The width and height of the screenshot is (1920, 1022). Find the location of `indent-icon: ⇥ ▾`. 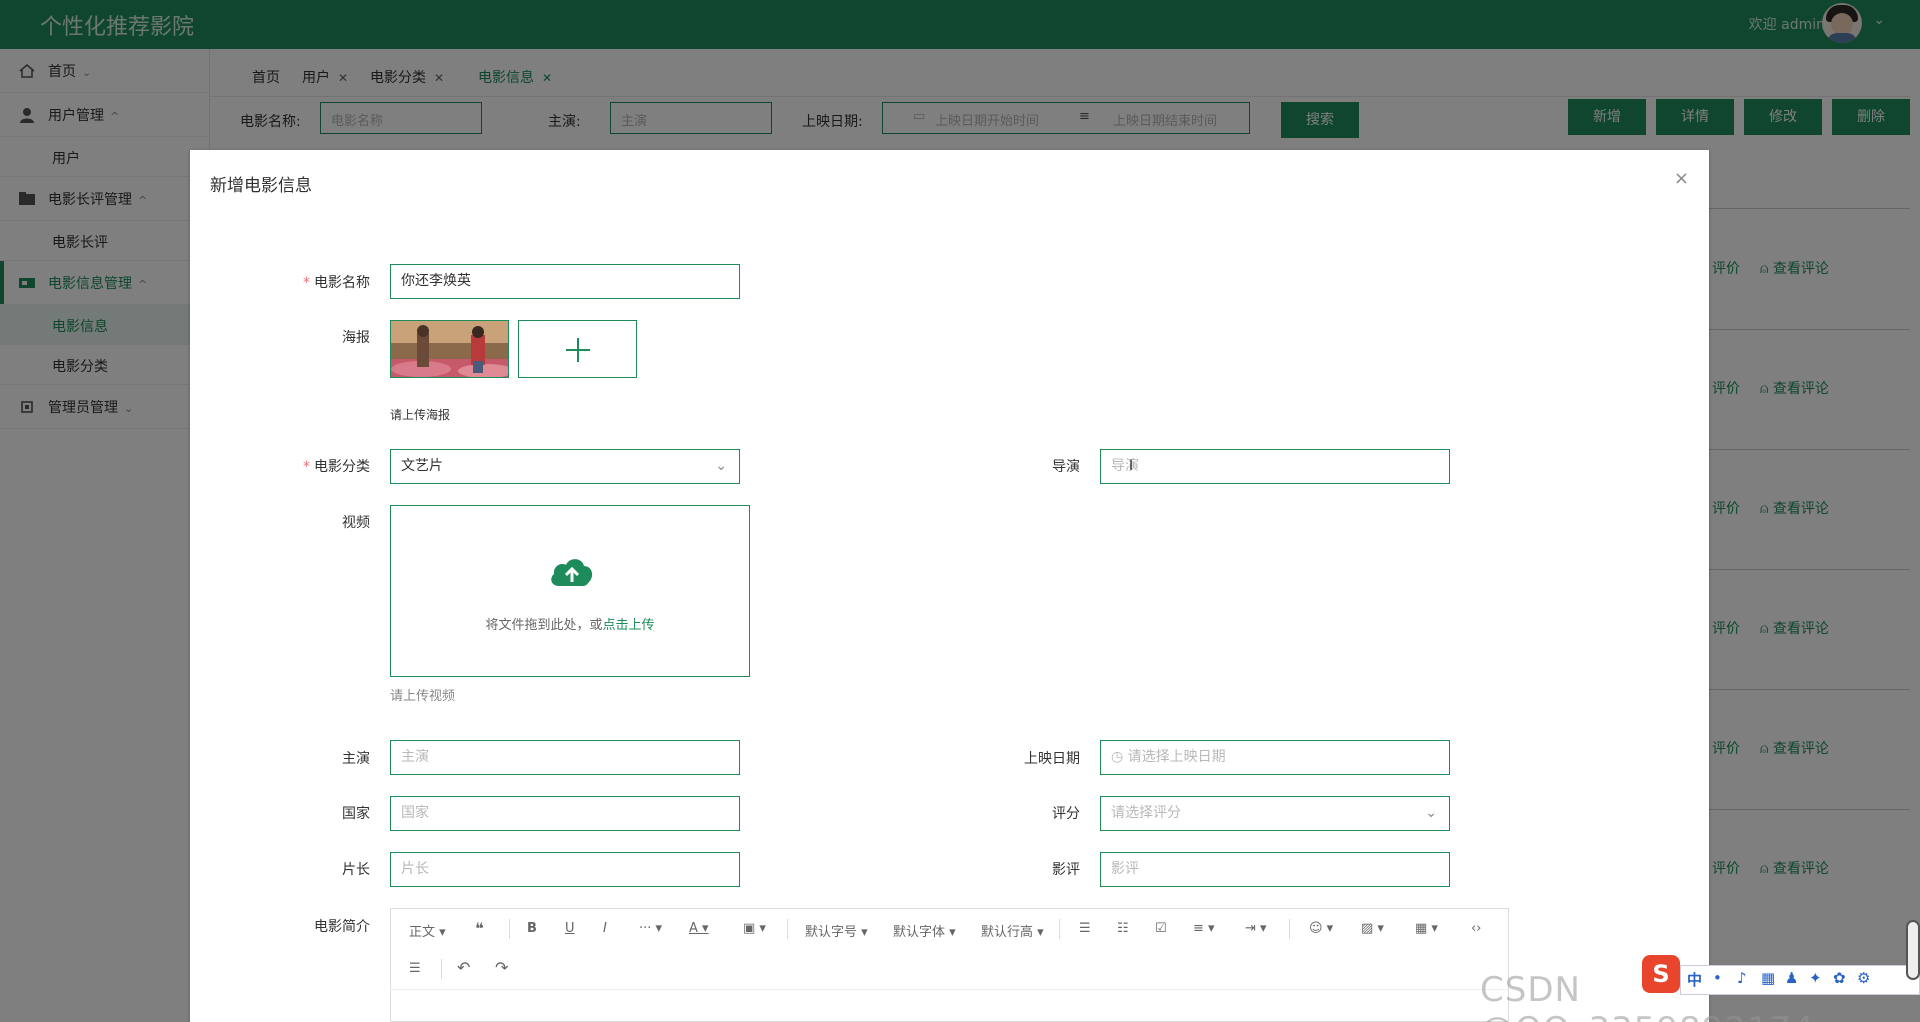

indent-icon: ⇥ ▾ is located at coordinates (1256, 928).